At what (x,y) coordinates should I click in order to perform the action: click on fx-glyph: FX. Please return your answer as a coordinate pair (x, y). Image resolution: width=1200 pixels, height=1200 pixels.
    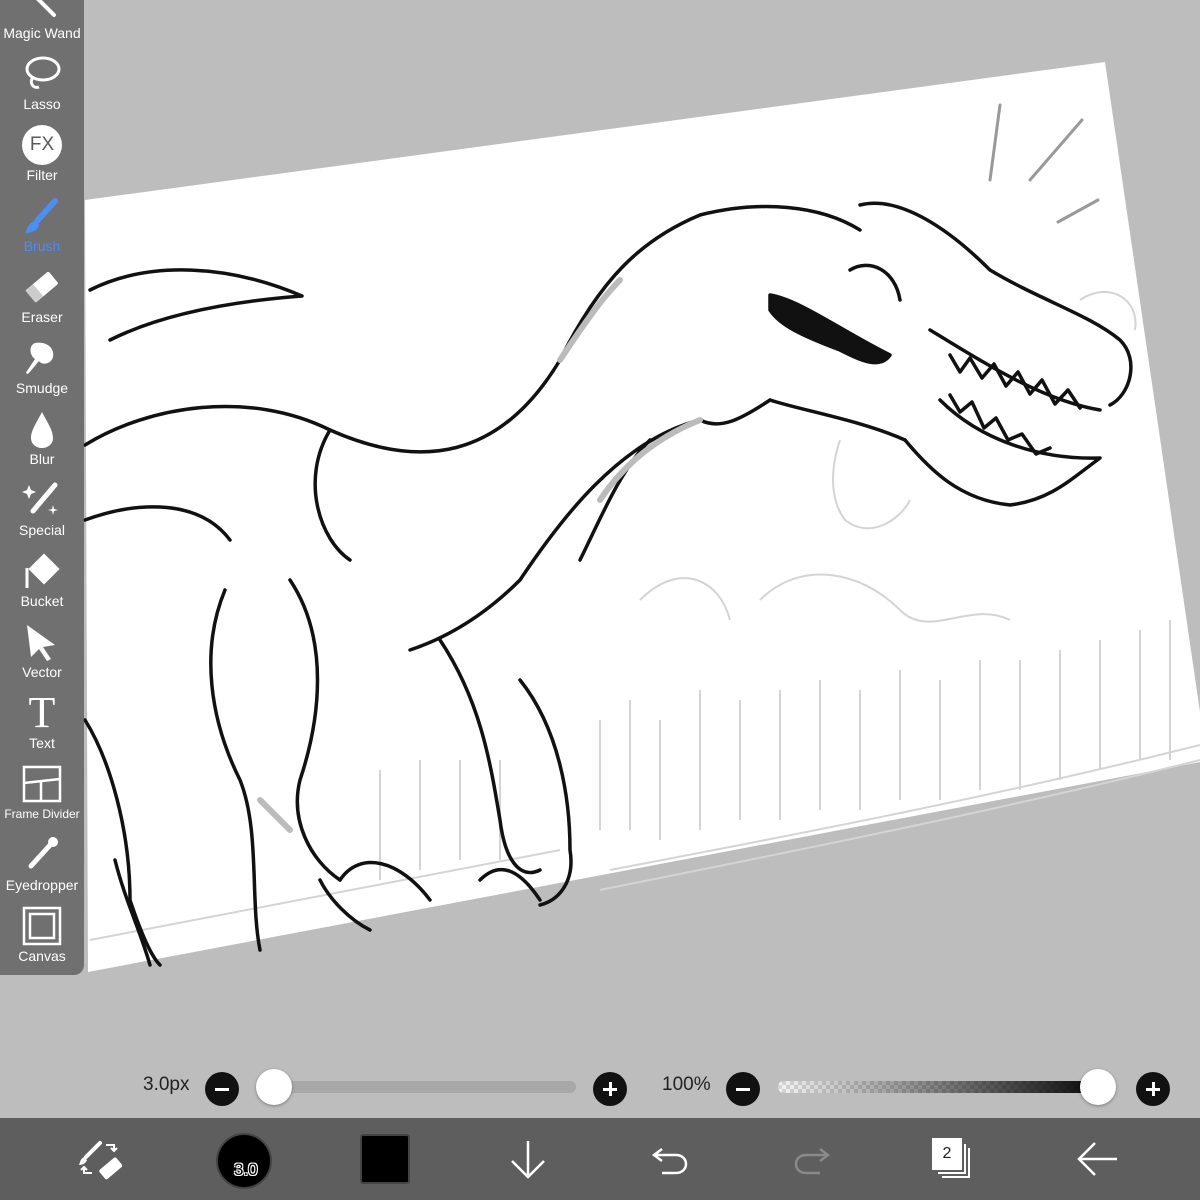
    Looking at the image, I should click on (42, 144).